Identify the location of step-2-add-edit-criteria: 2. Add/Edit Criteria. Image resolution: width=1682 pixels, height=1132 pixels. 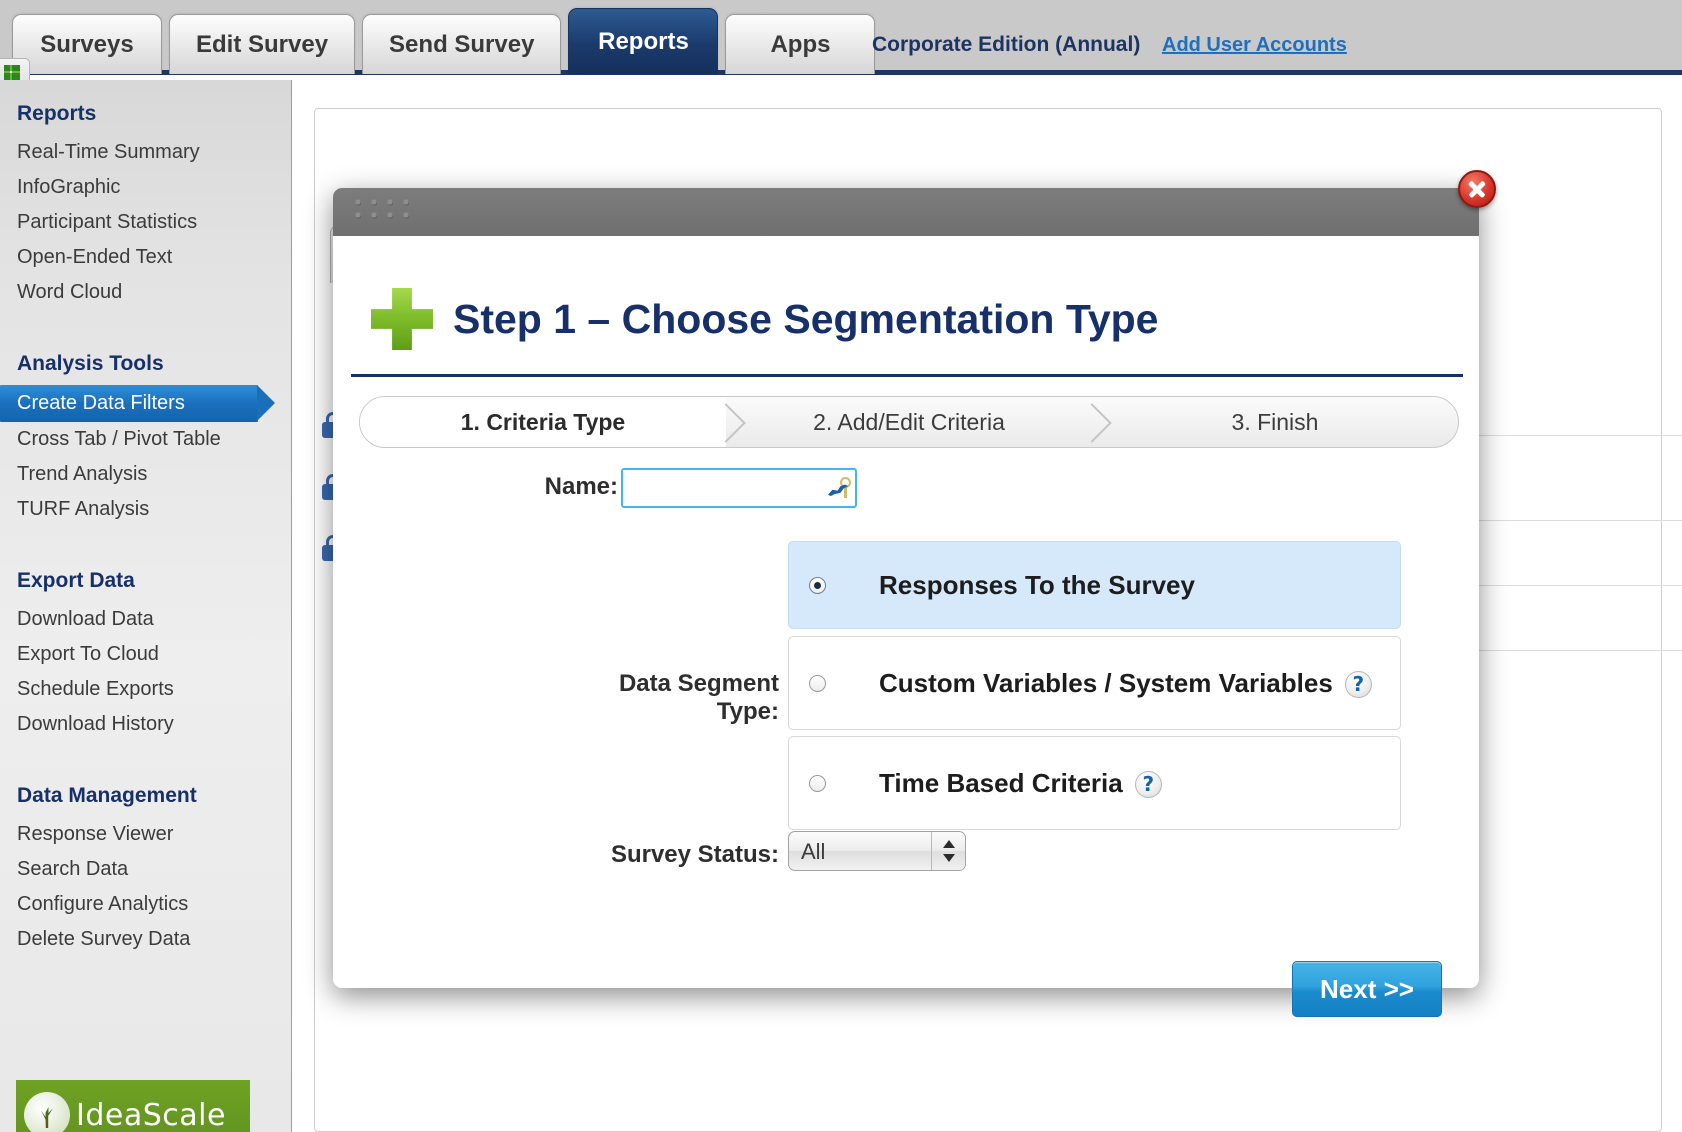
(909, 422).